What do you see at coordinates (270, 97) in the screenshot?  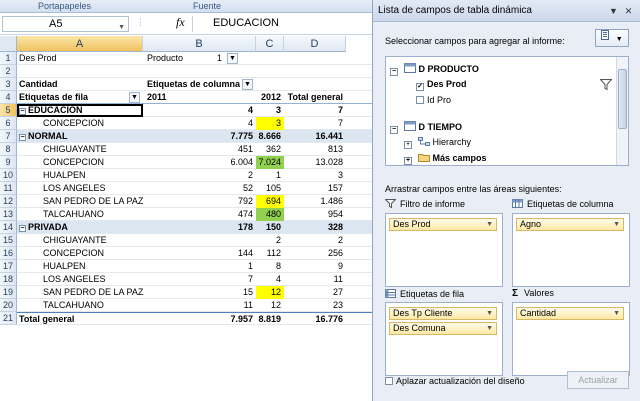 I see `col-header-2012: 2012` at bounding box center [270, 97].